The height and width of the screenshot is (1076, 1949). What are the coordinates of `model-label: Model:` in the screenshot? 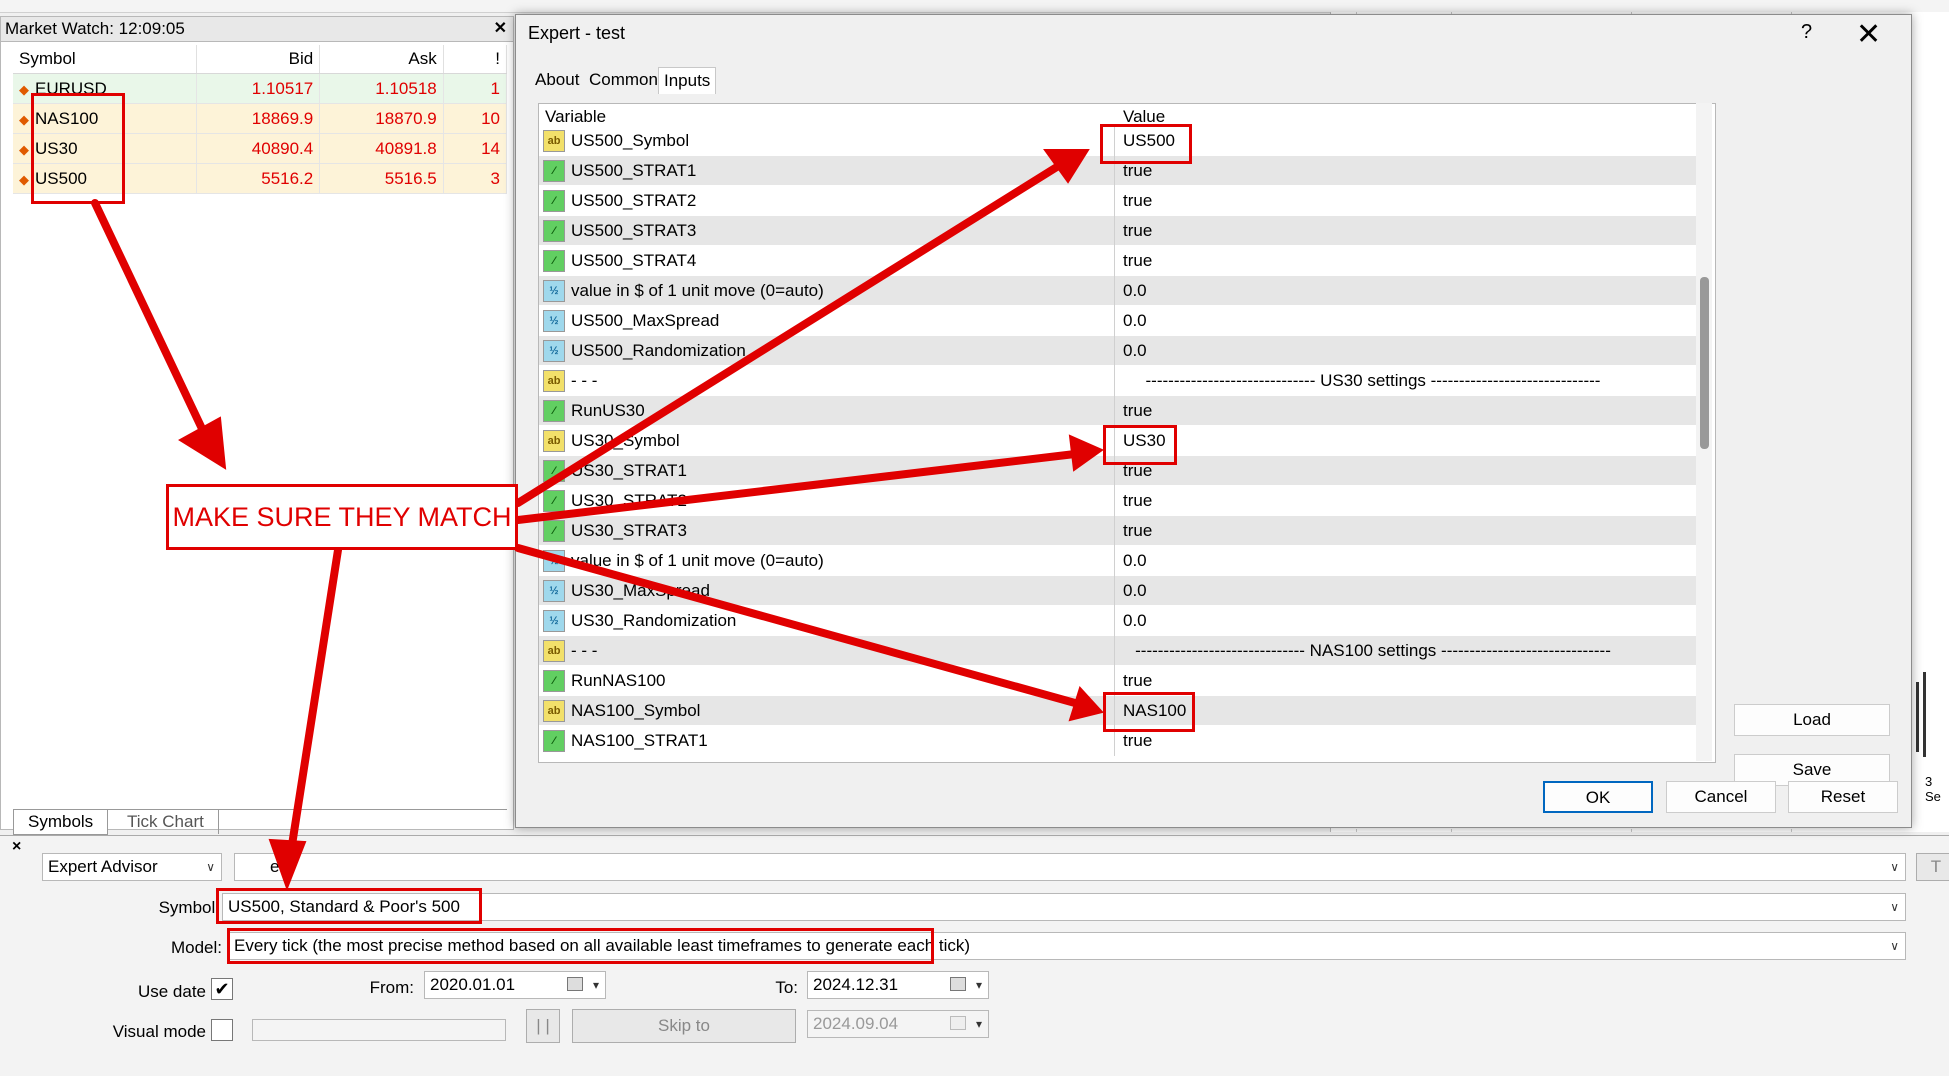 It's located at (196, 947).